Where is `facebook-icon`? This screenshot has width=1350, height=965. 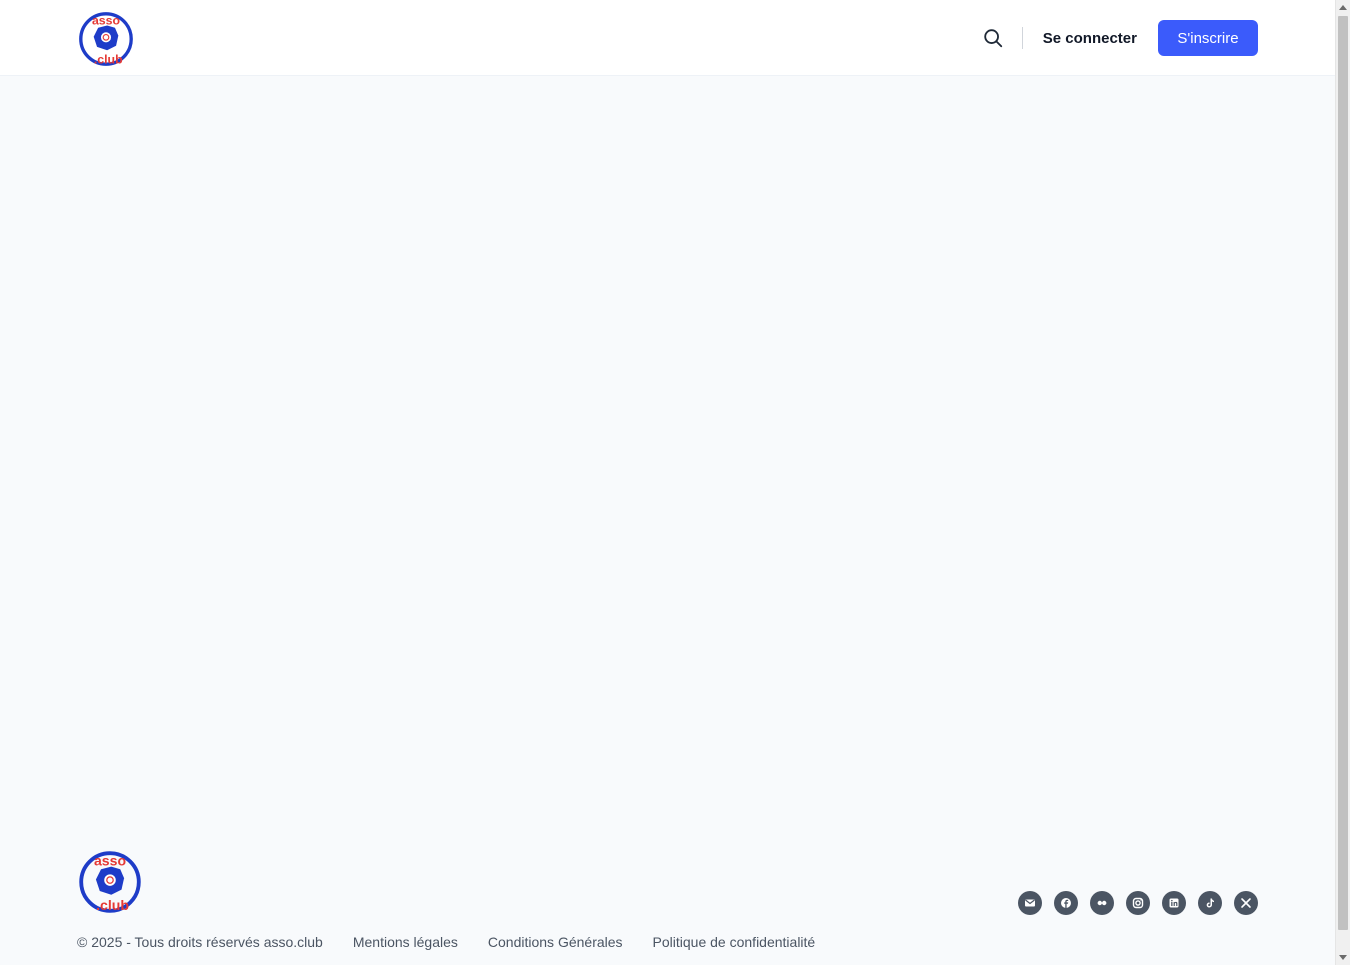 facebook-icon is located at coordinates (1066, 903).